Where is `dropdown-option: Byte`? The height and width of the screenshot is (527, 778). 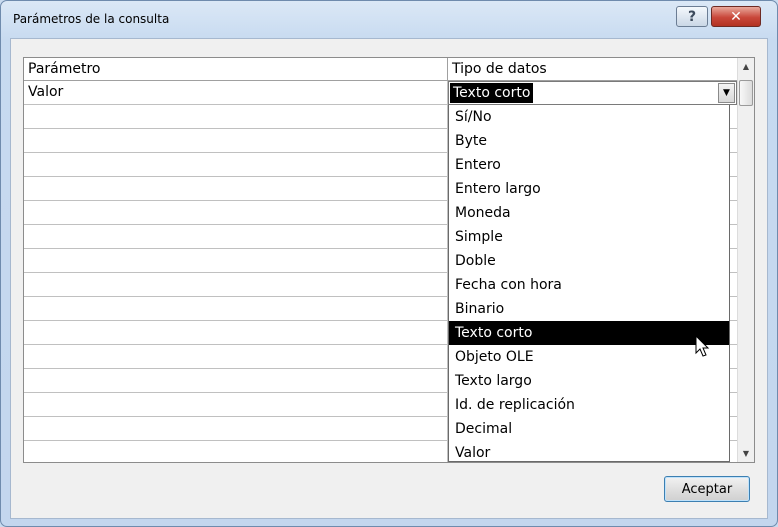 dropdown-option: Byte is located at coordinates (589, 141).